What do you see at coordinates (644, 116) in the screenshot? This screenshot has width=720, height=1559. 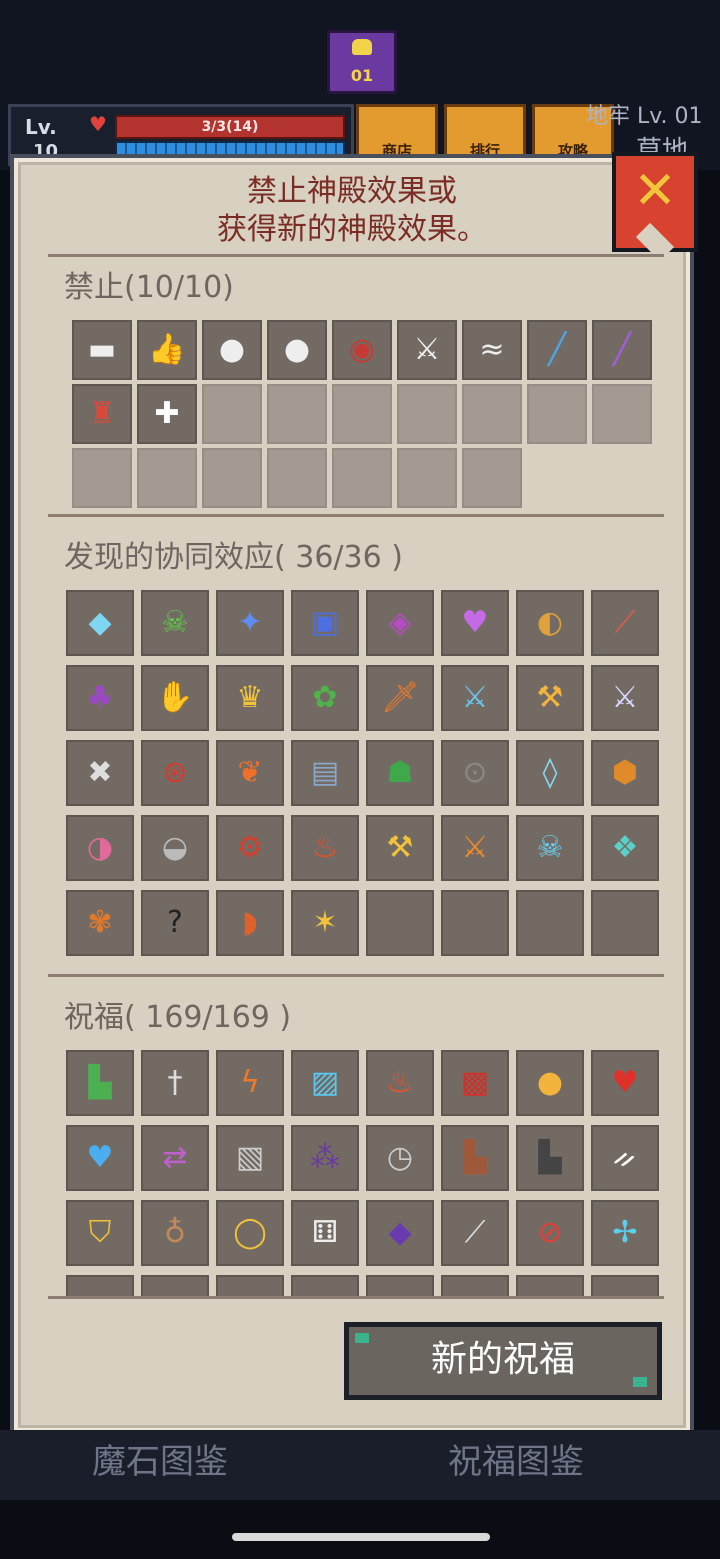 I see `dungeon-level: 地牢 Lv. 01` at bounding box center [644, 116].